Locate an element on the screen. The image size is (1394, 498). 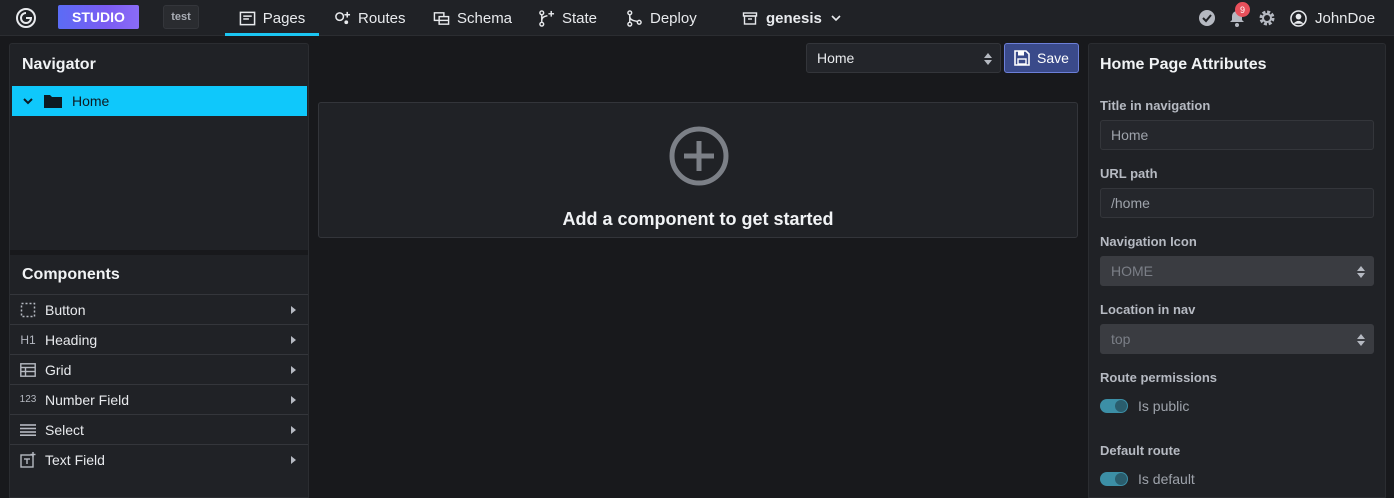
user-menu: JohnDoe is located at coordinates (1332, 18).